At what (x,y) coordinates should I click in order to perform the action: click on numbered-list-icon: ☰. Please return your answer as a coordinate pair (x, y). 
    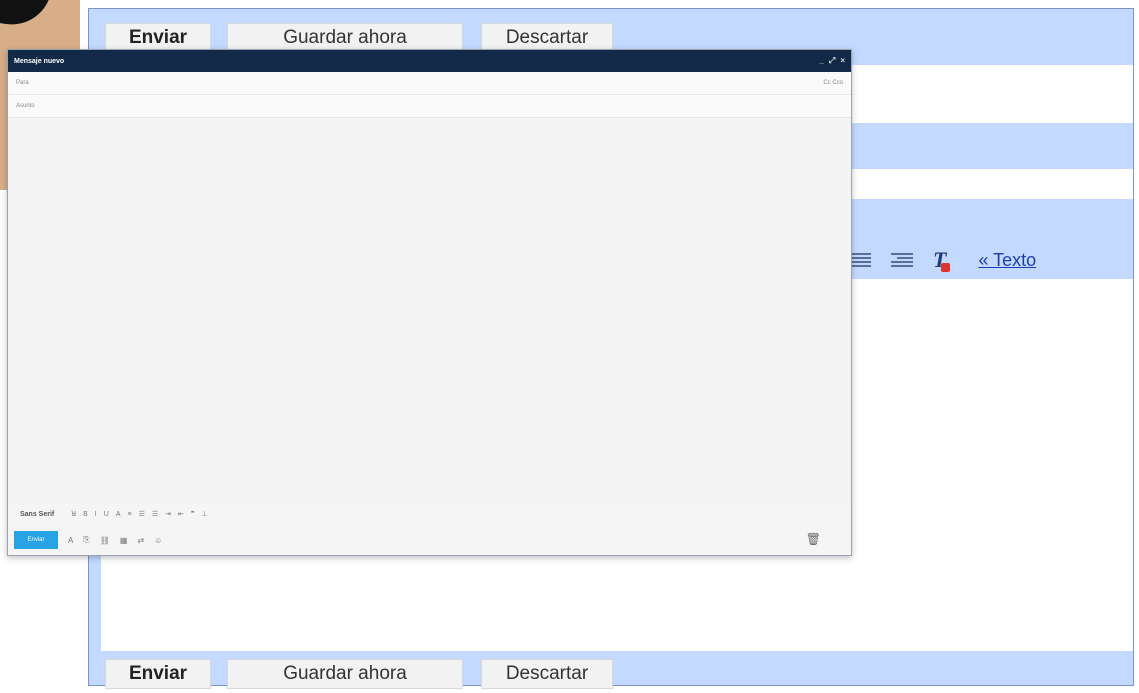
    Looking at the image, I should click on (142, 514).